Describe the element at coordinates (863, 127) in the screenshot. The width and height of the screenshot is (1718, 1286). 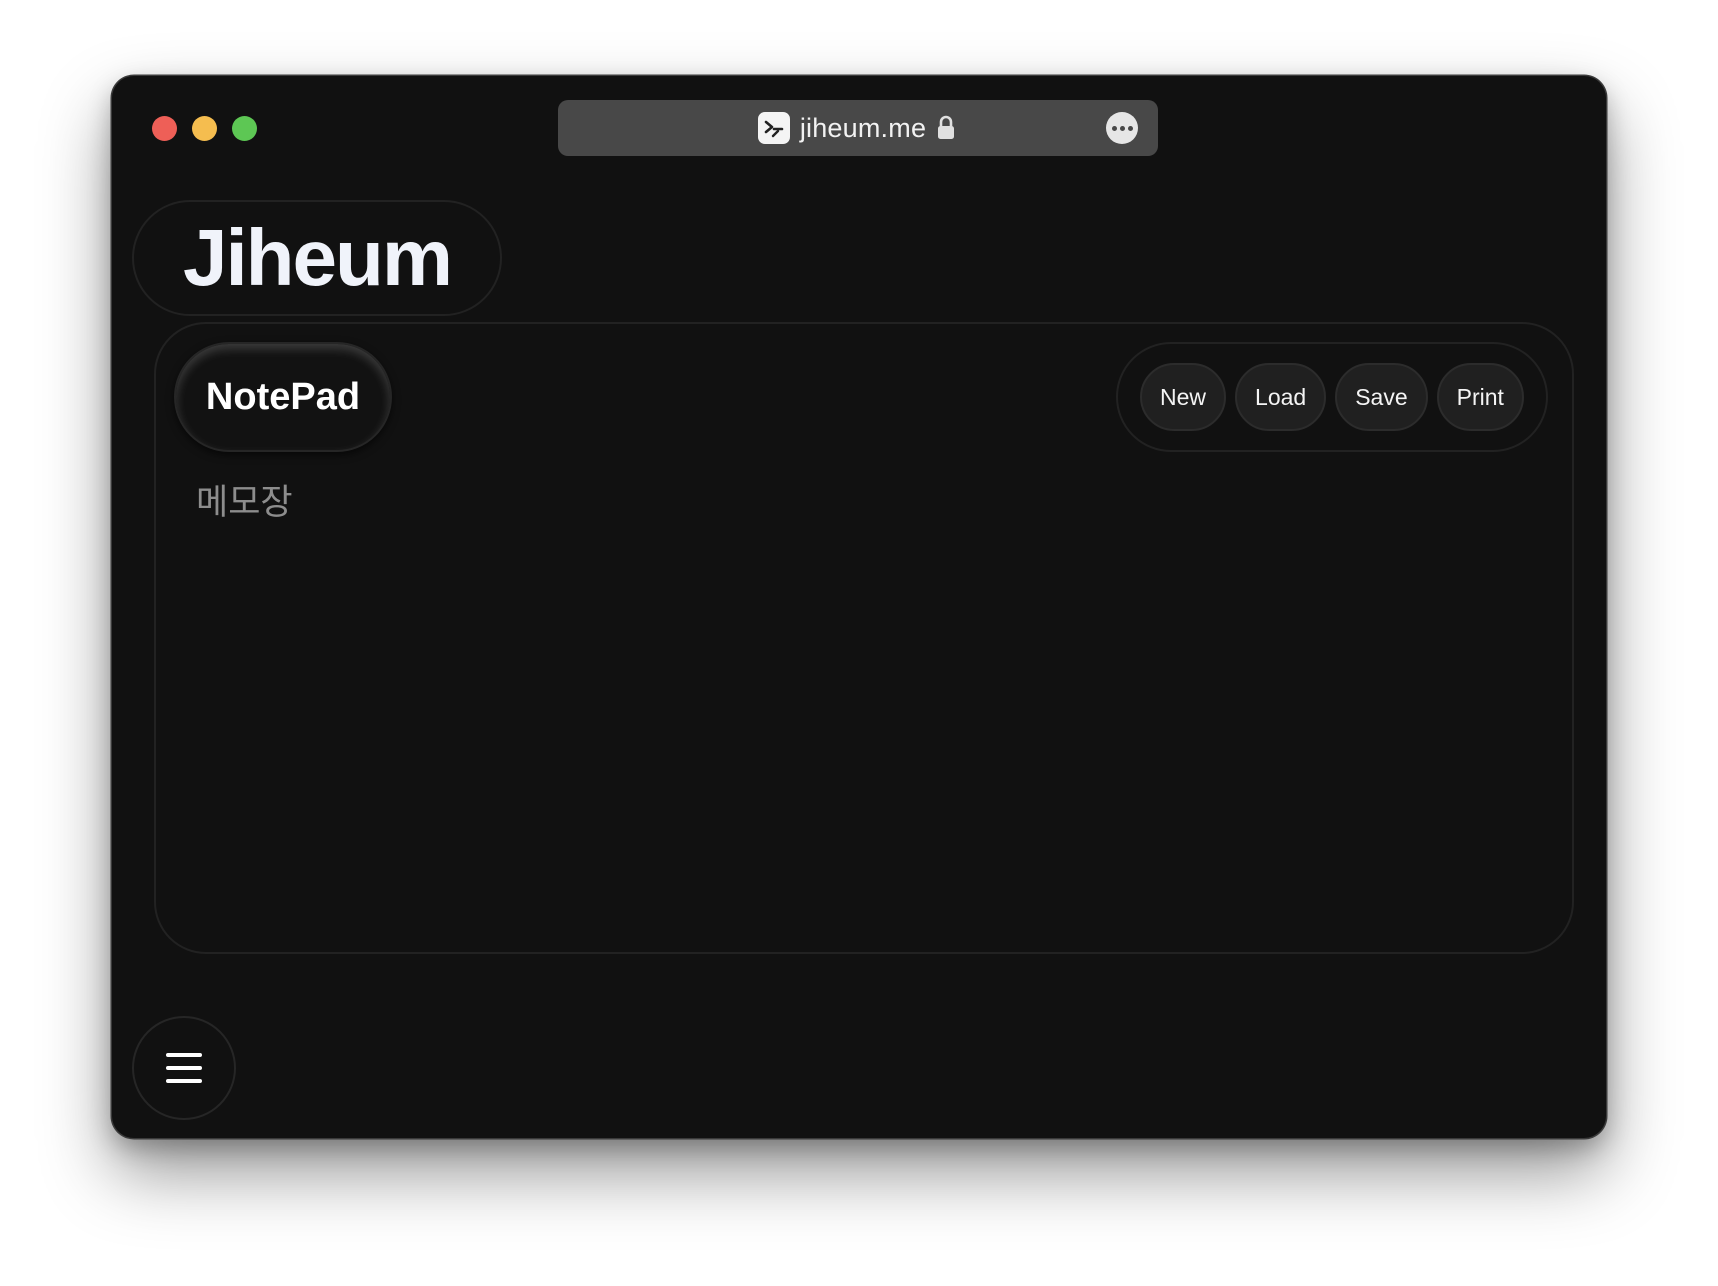
I see `url-text: jiheum.me` at that location.